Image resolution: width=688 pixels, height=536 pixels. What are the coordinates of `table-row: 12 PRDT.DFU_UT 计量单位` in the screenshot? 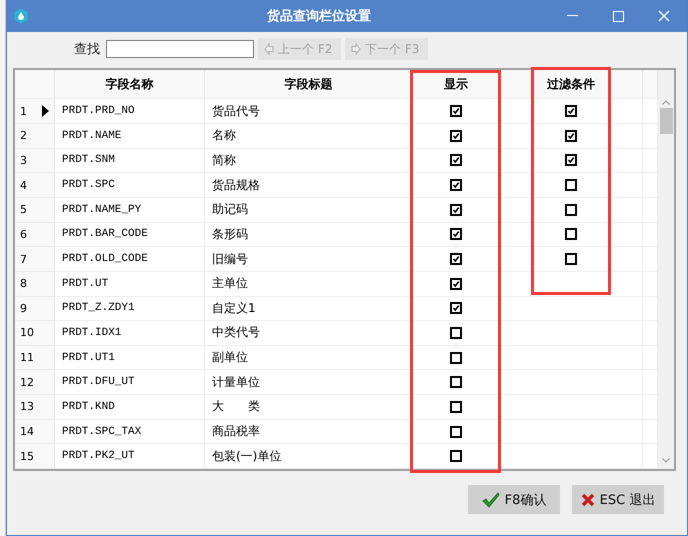 It's located at (336, 383).